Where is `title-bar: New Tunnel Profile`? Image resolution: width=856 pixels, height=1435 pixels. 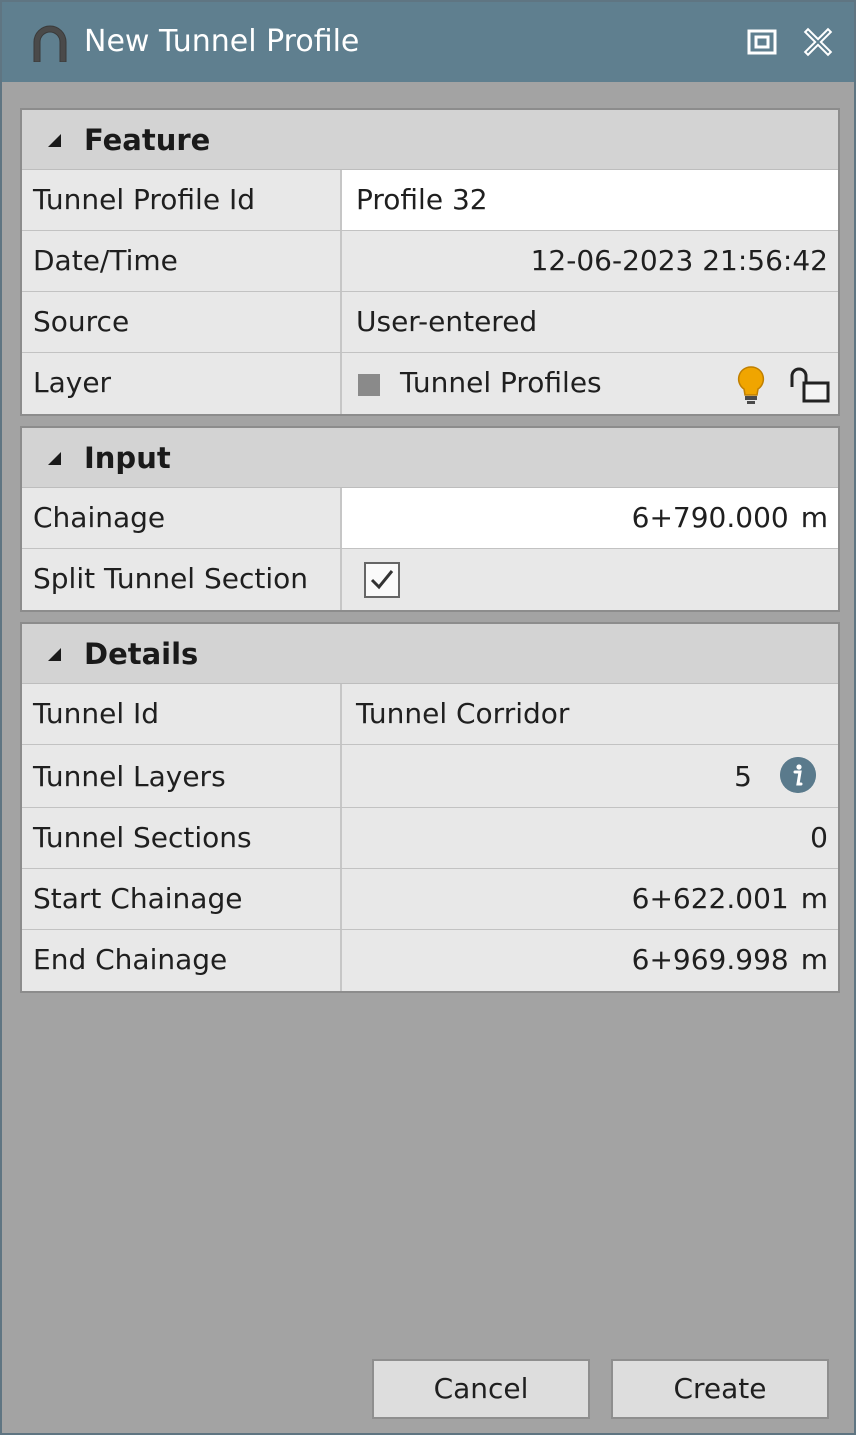 title-bar: New Tunnel Profile is located at coordinates (428, 42).